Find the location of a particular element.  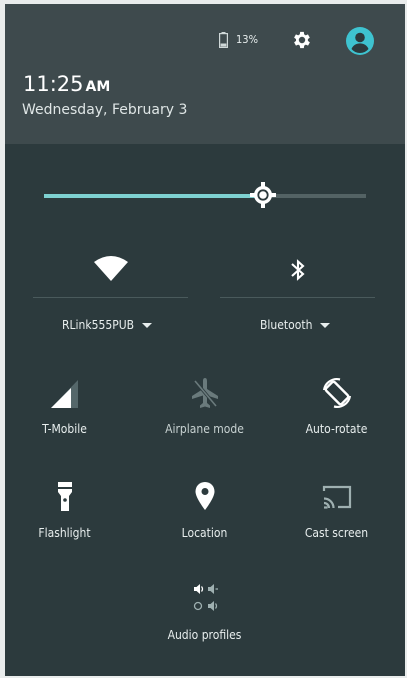

wifi-network-dropdown: RLink555PUB is located at coordinates (107, 325).